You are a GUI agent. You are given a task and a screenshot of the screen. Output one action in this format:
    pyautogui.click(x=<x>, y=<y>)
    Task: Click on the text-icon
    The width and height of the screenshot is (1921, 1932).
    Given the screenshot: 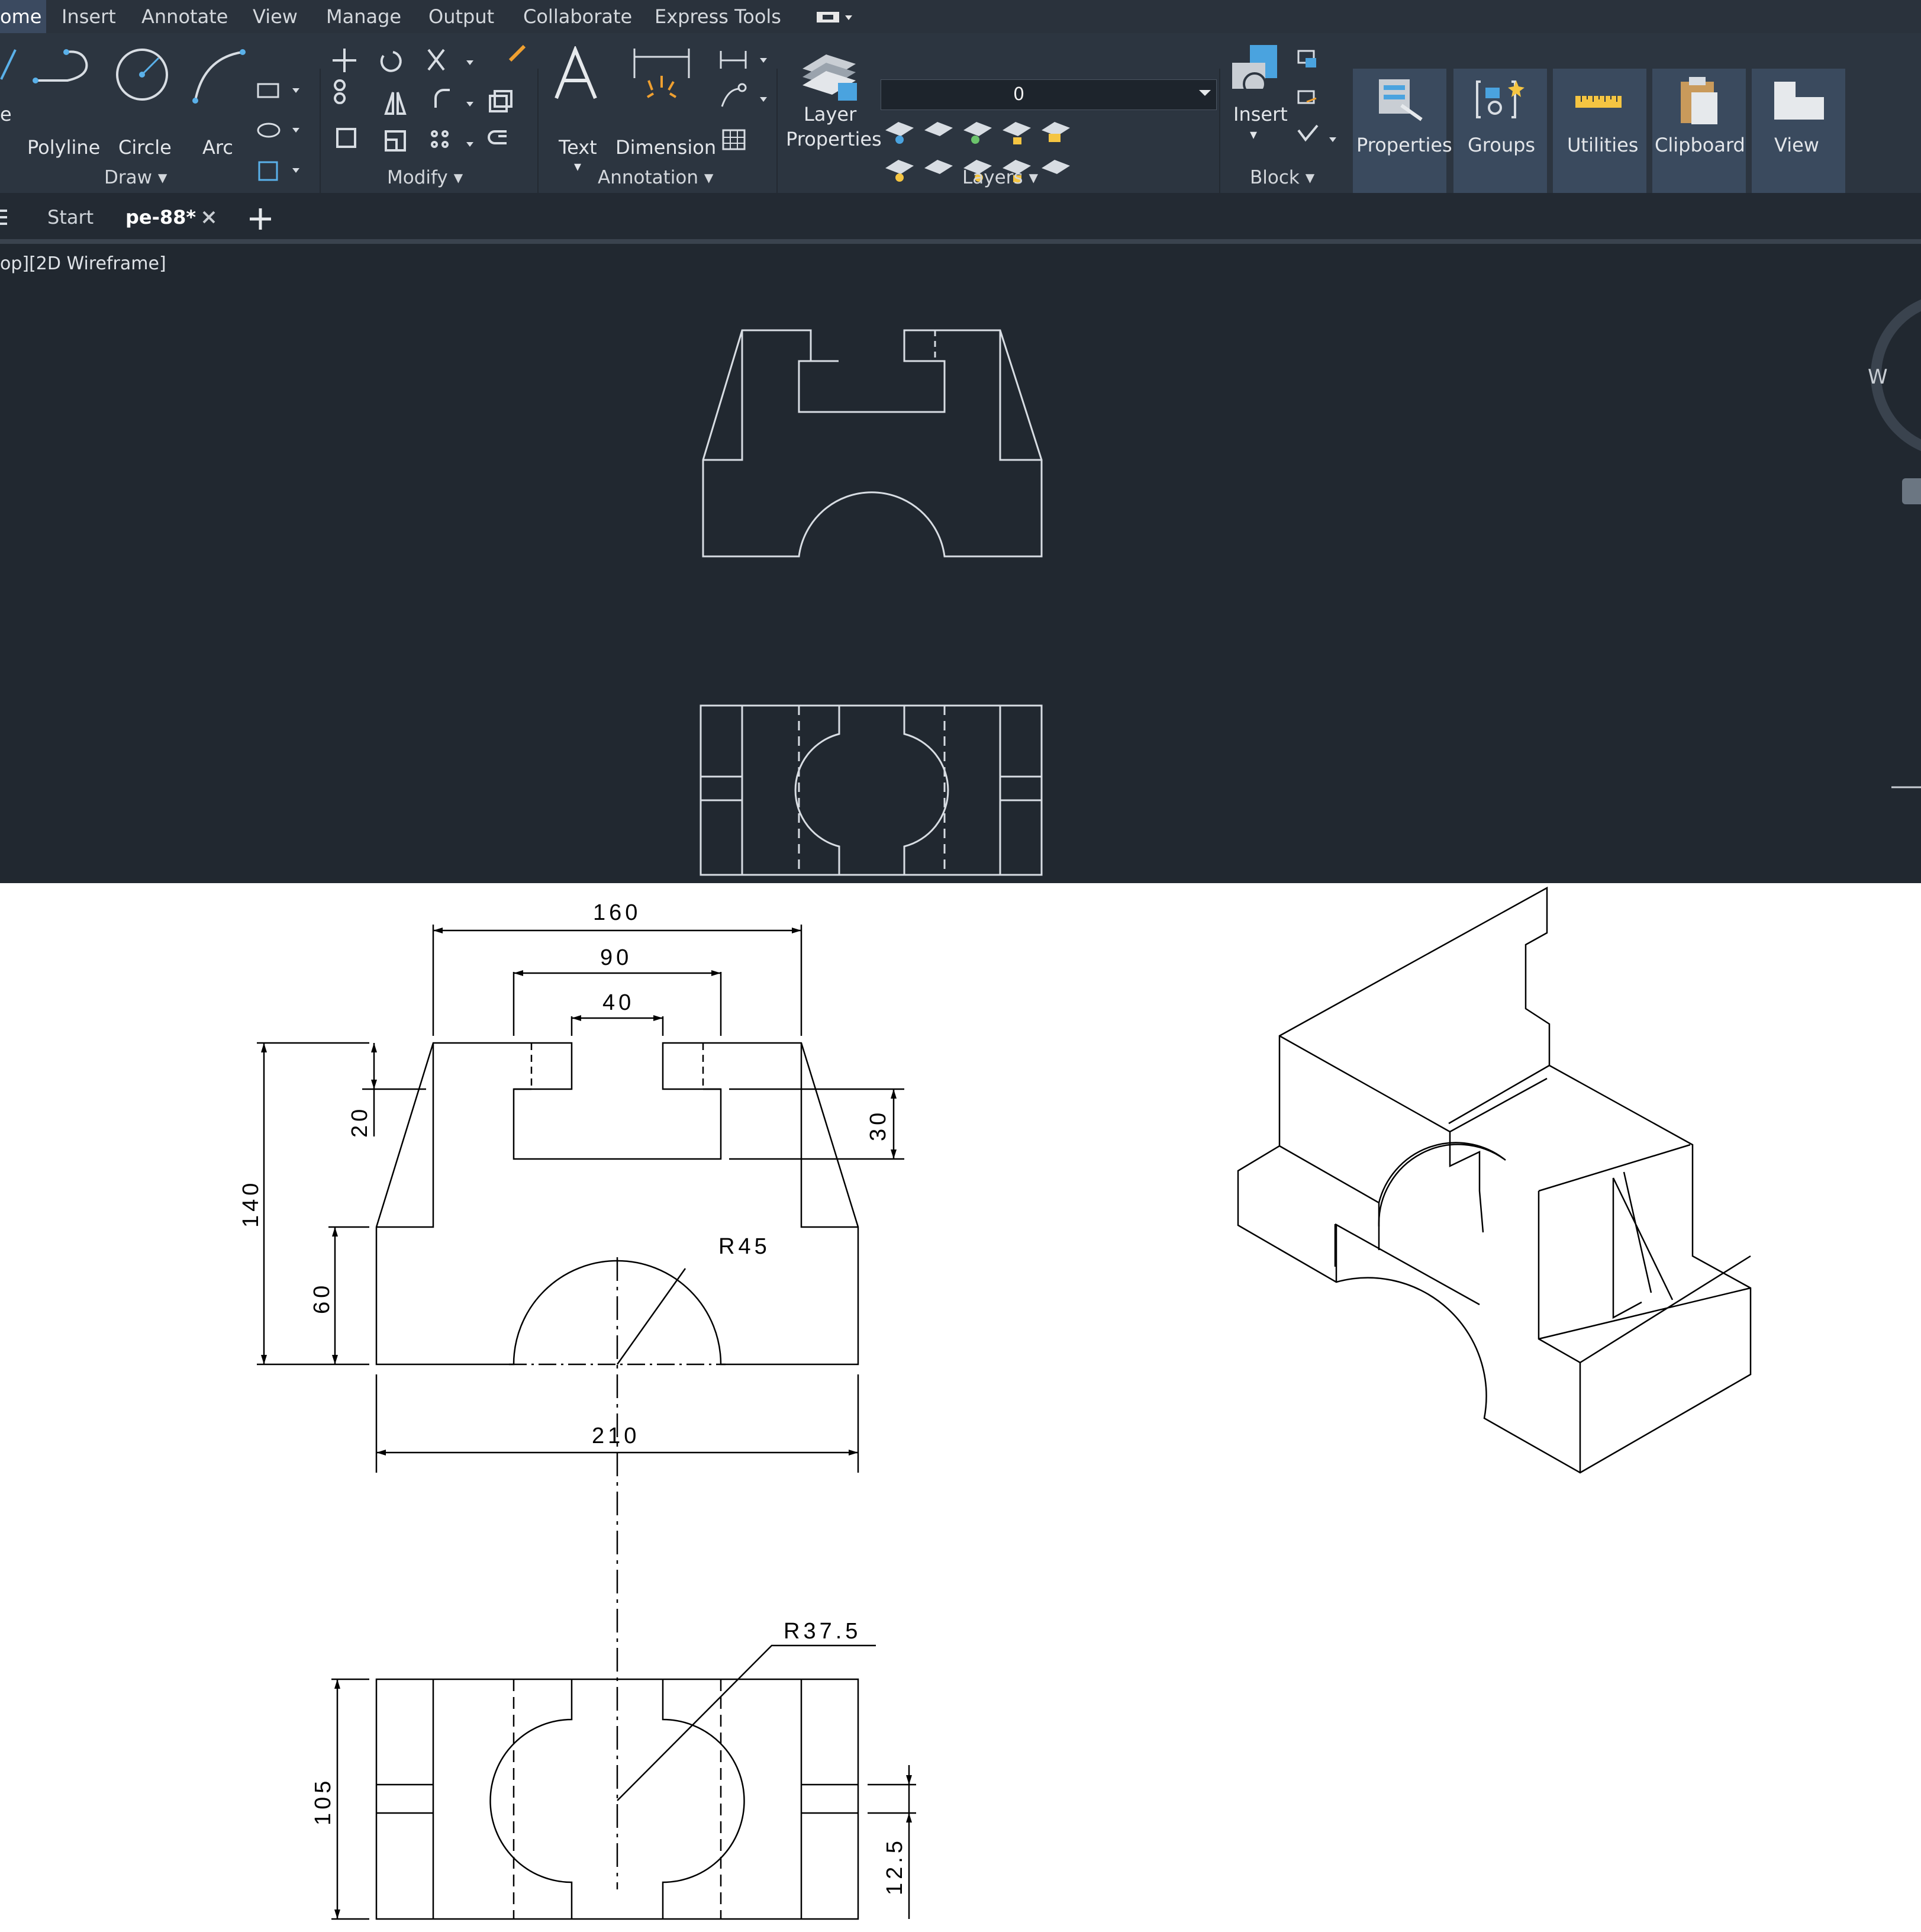 What is the action you would take?
    pyautogui.click(x=576, y=74)
    